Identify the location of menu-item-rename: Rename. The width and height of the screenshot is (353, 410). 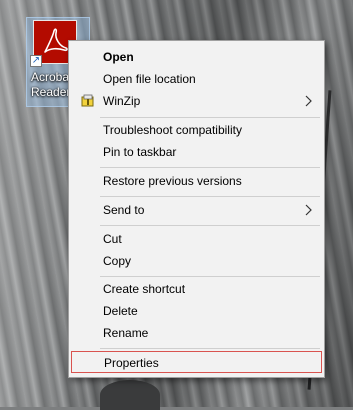
(196, 333).